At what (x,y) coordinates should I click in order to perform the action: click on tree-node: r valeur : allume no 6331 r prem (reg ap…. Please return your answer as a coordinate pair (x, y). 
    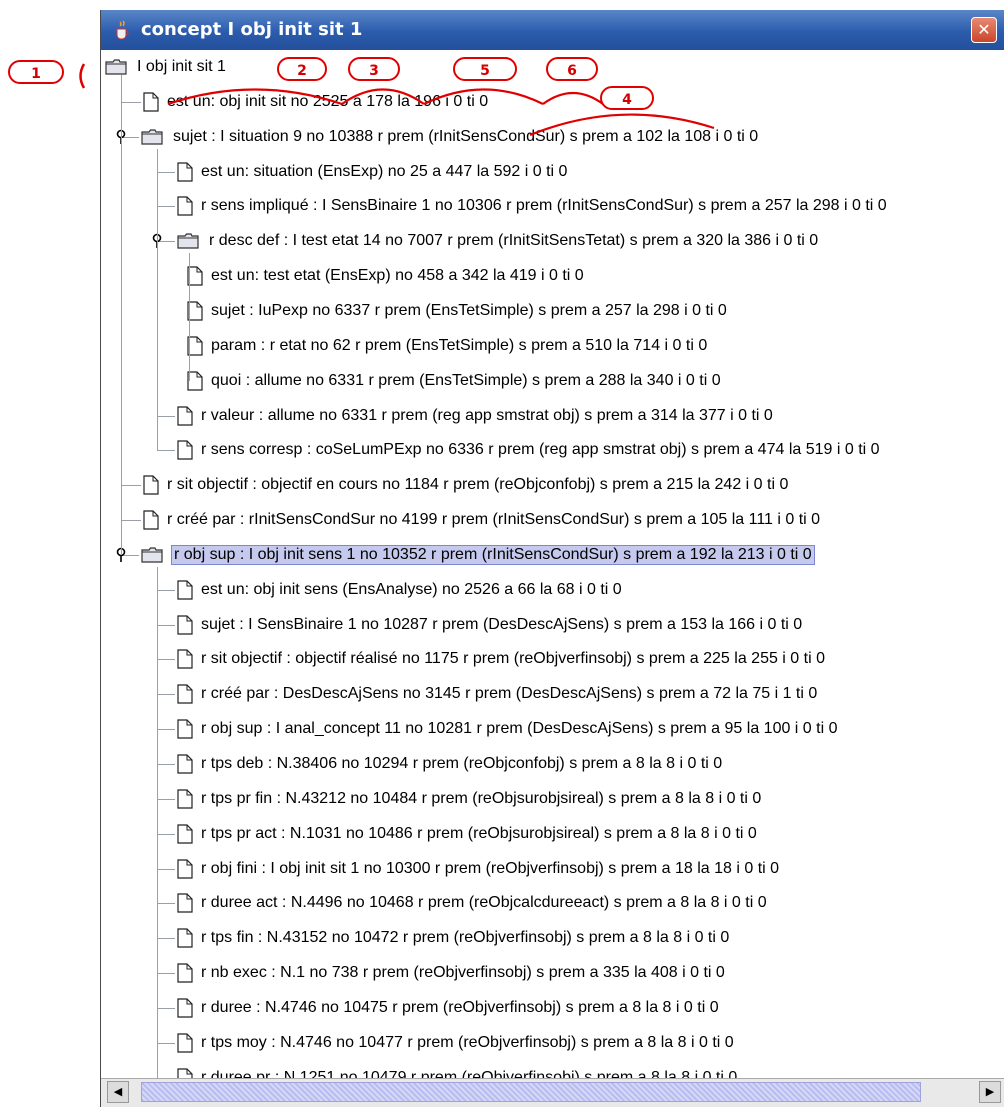
    Looking at the image, I should click on (476, 416).